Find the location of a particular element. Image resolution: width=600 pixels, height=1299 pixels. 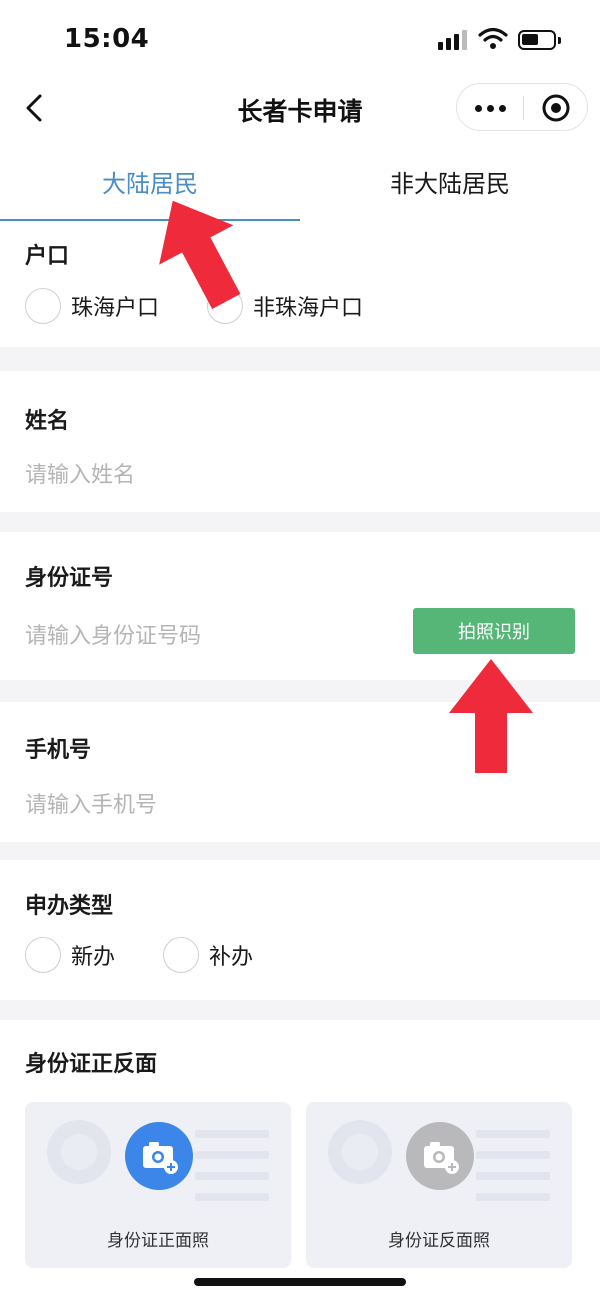

tab-non-mainland: 非大陆居民 is located at coordinates (450, 181).